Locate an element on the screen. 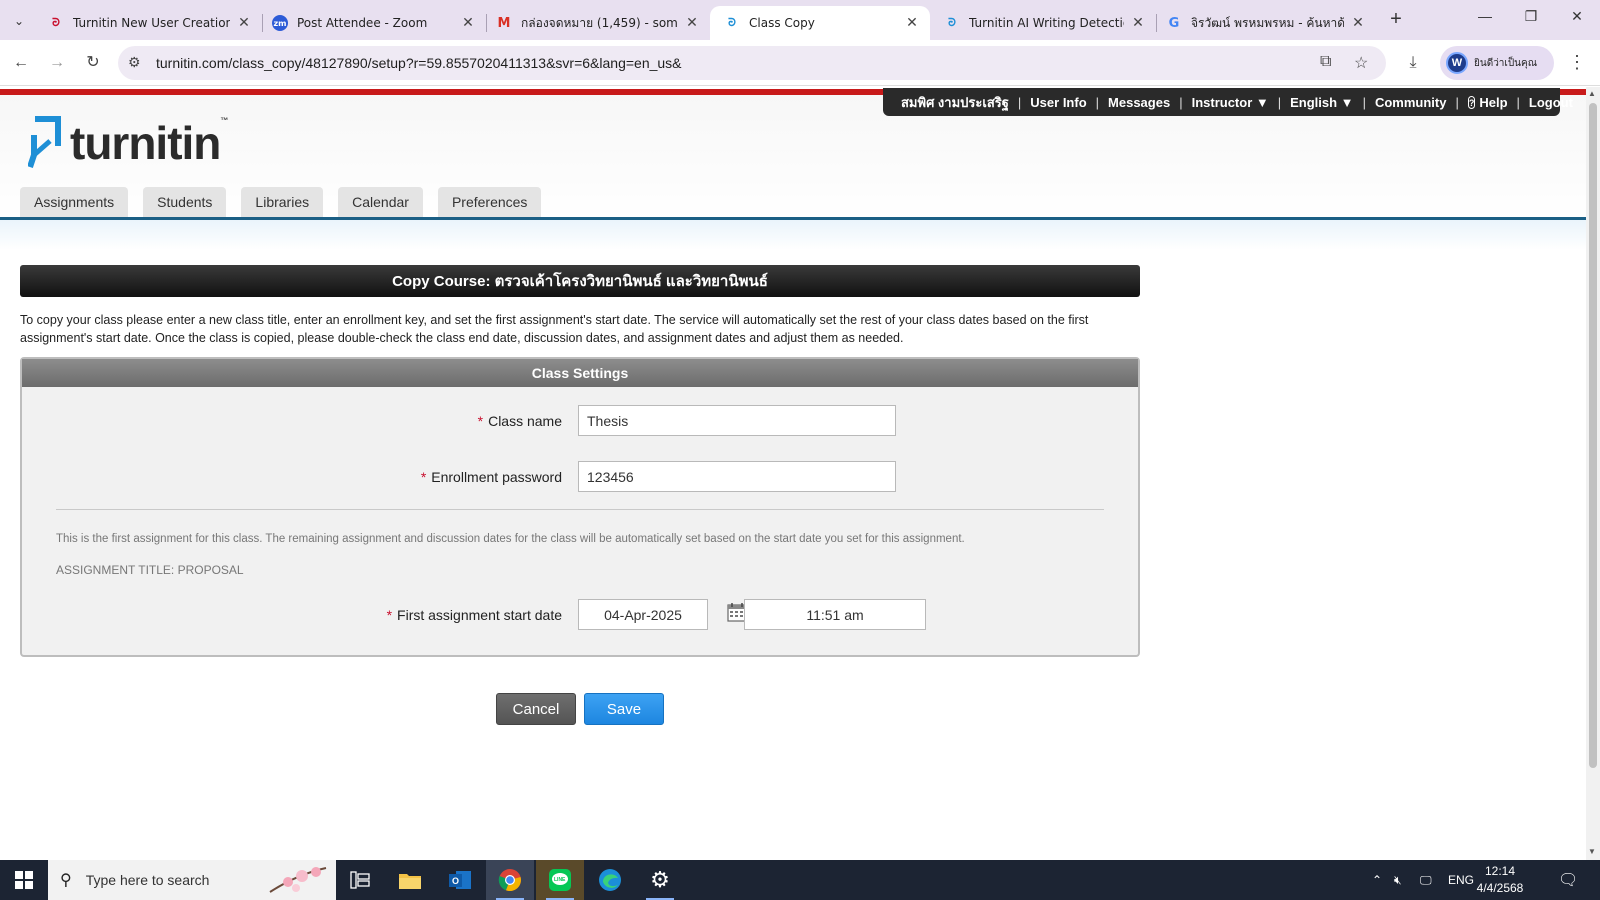  search-placeholder: Type here to search is located at coordinates (147, 880).